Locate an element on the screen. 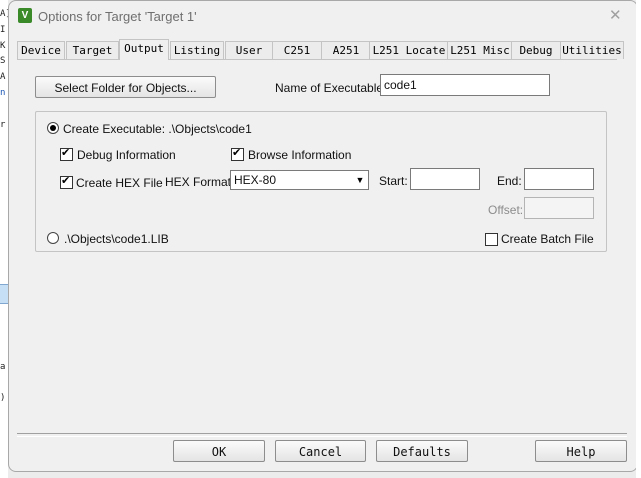 Image resolution: width=641 pixels, height=478 pixels. tab-debug: Debug is located at coordinates (536, 50).